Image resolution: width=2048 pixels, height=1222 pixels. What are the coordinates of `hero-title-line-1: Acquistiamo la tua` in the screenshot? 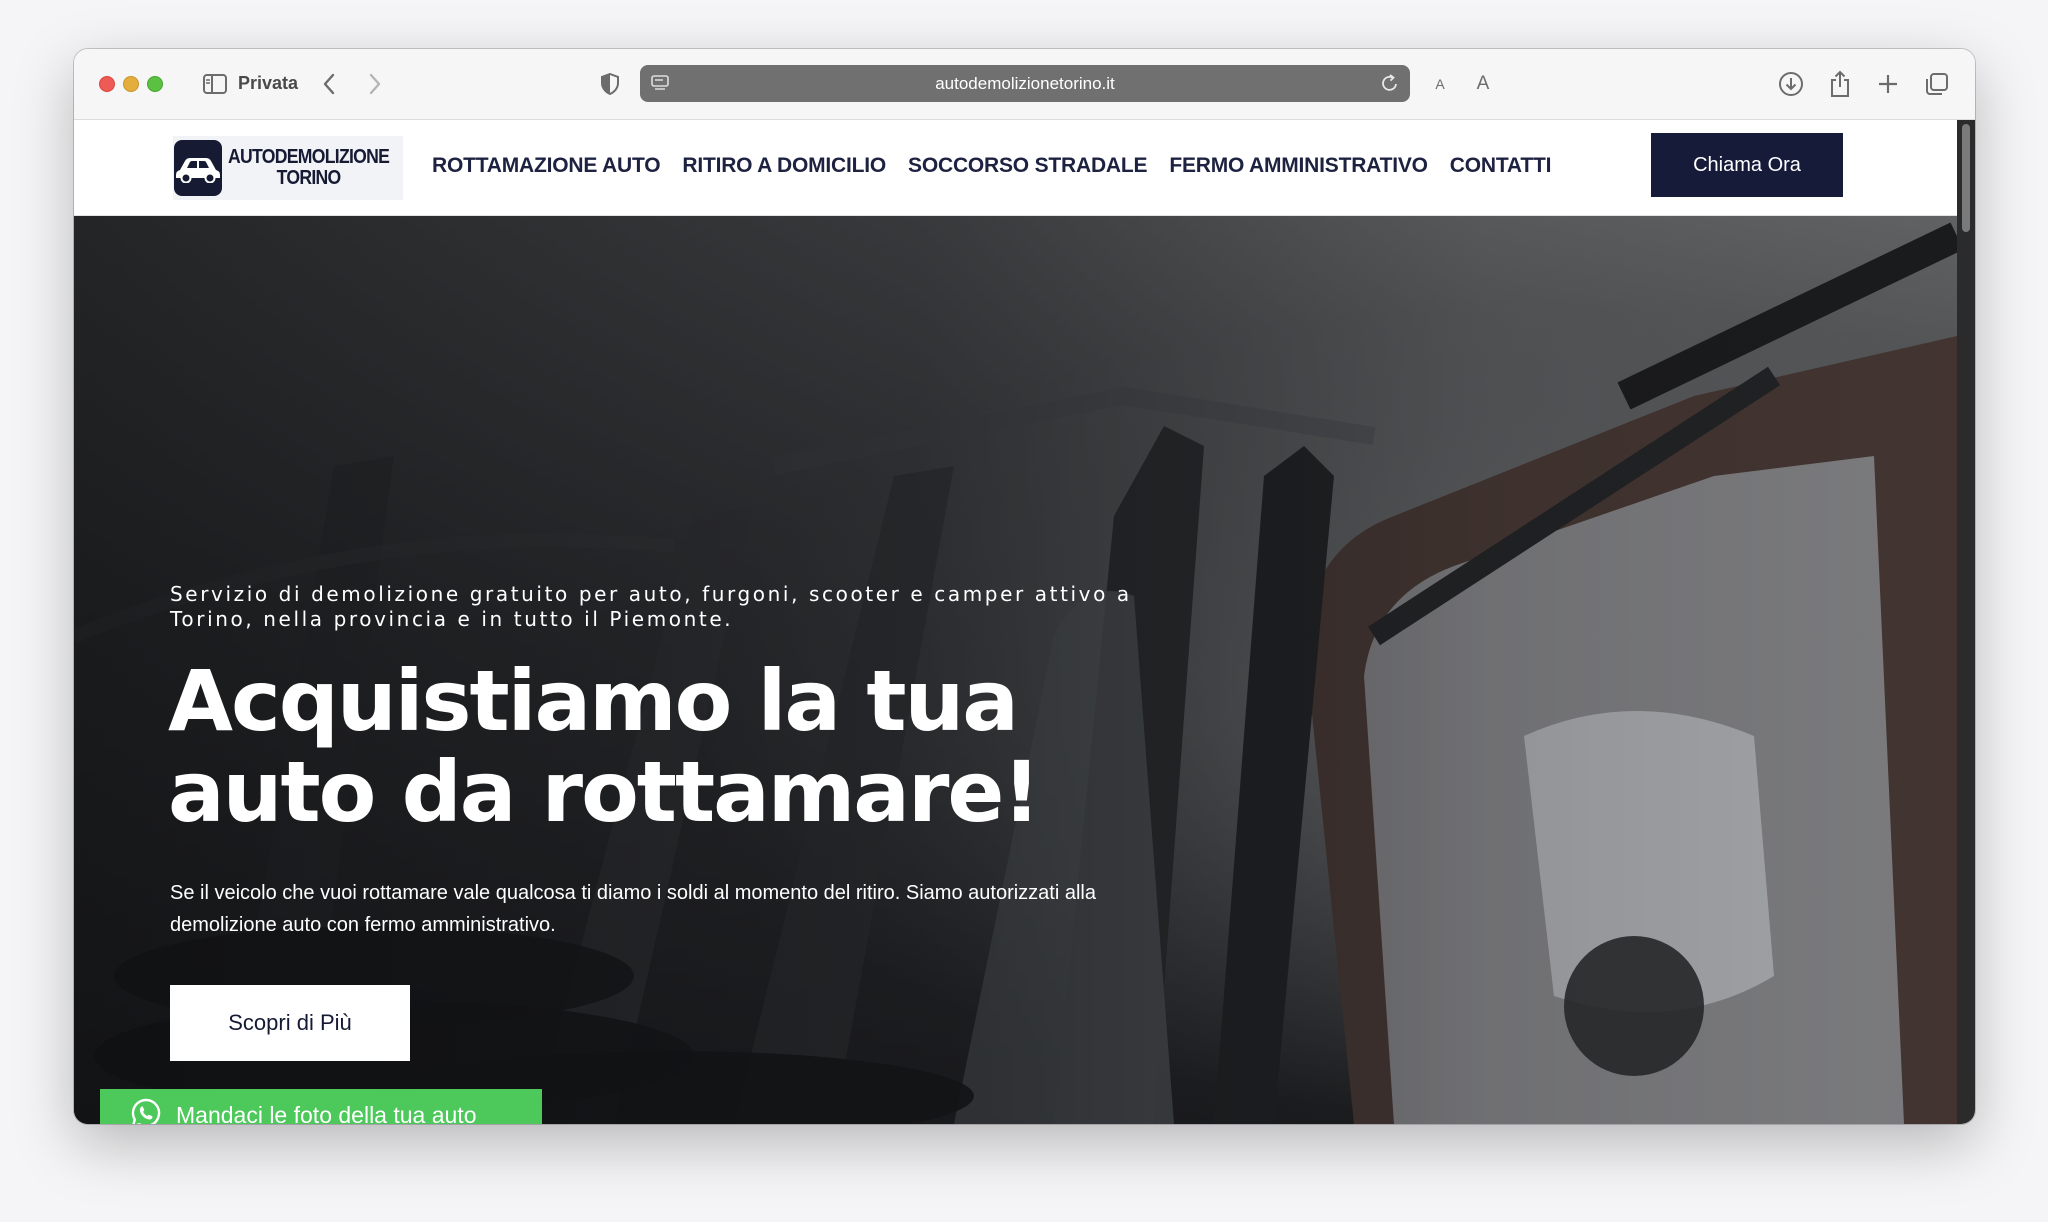 It's located at (593, 701).